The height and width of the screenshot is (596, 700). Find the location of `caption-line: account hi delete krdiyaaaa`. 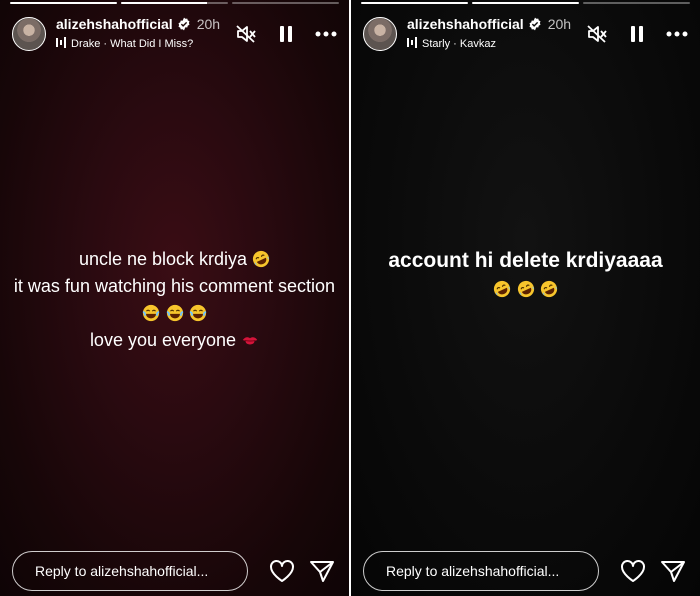

caption-line: account hi delete krdiyaaaa is located at coordinates (525, 260).